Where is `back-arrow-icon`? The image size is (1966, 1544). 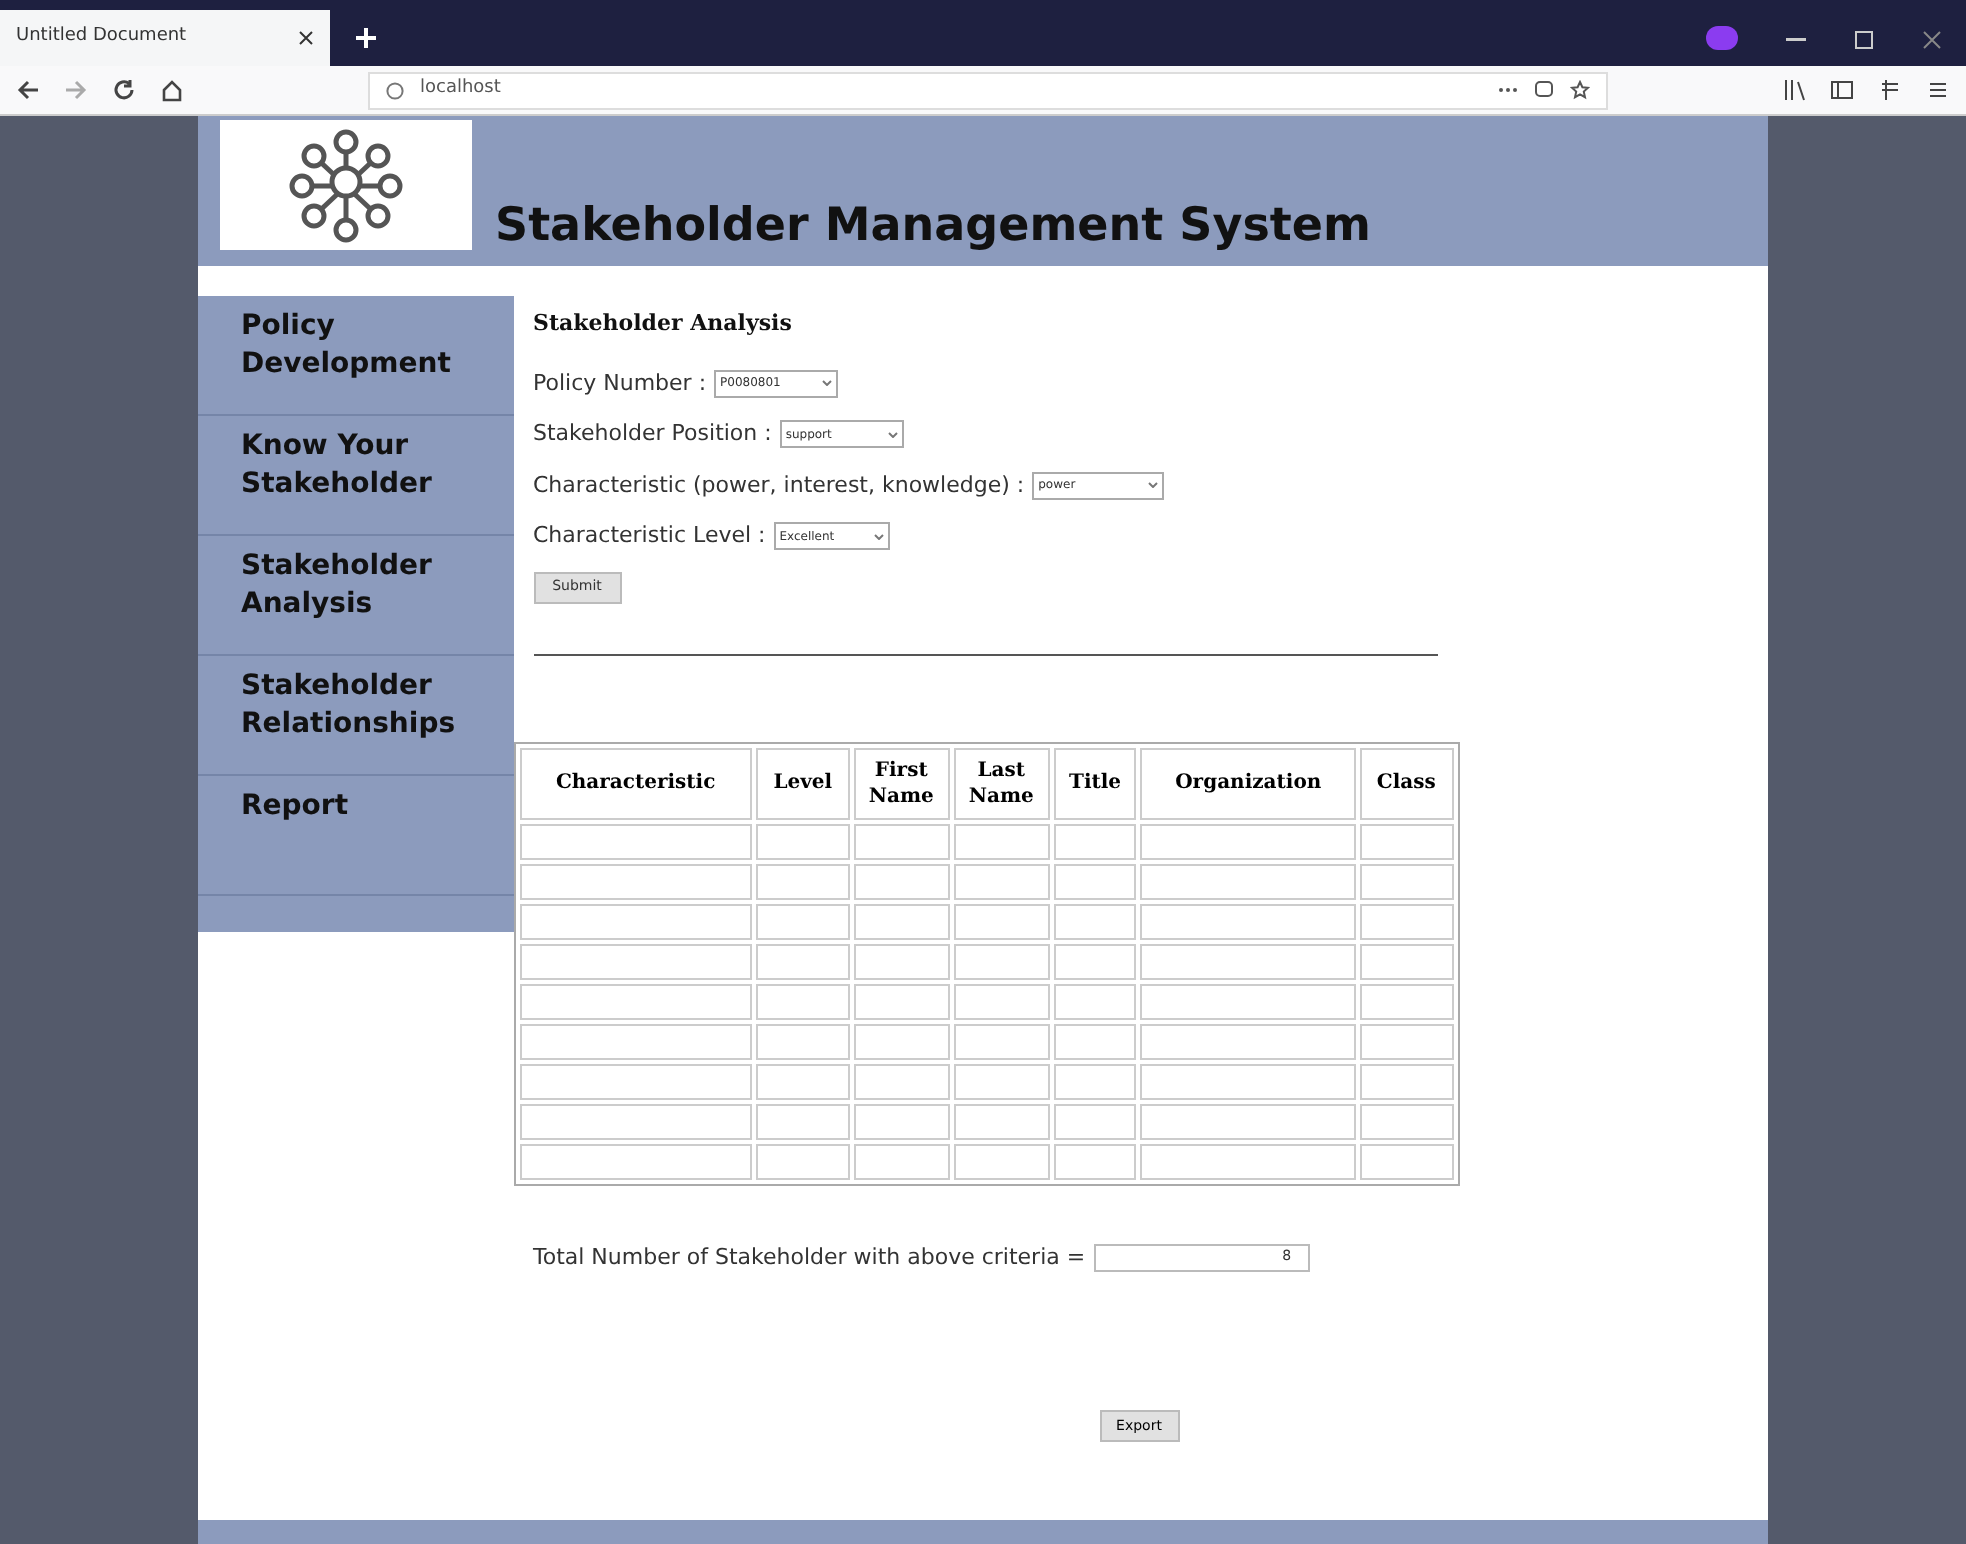
back-arrow-icon is located at coordinates (28, 90).